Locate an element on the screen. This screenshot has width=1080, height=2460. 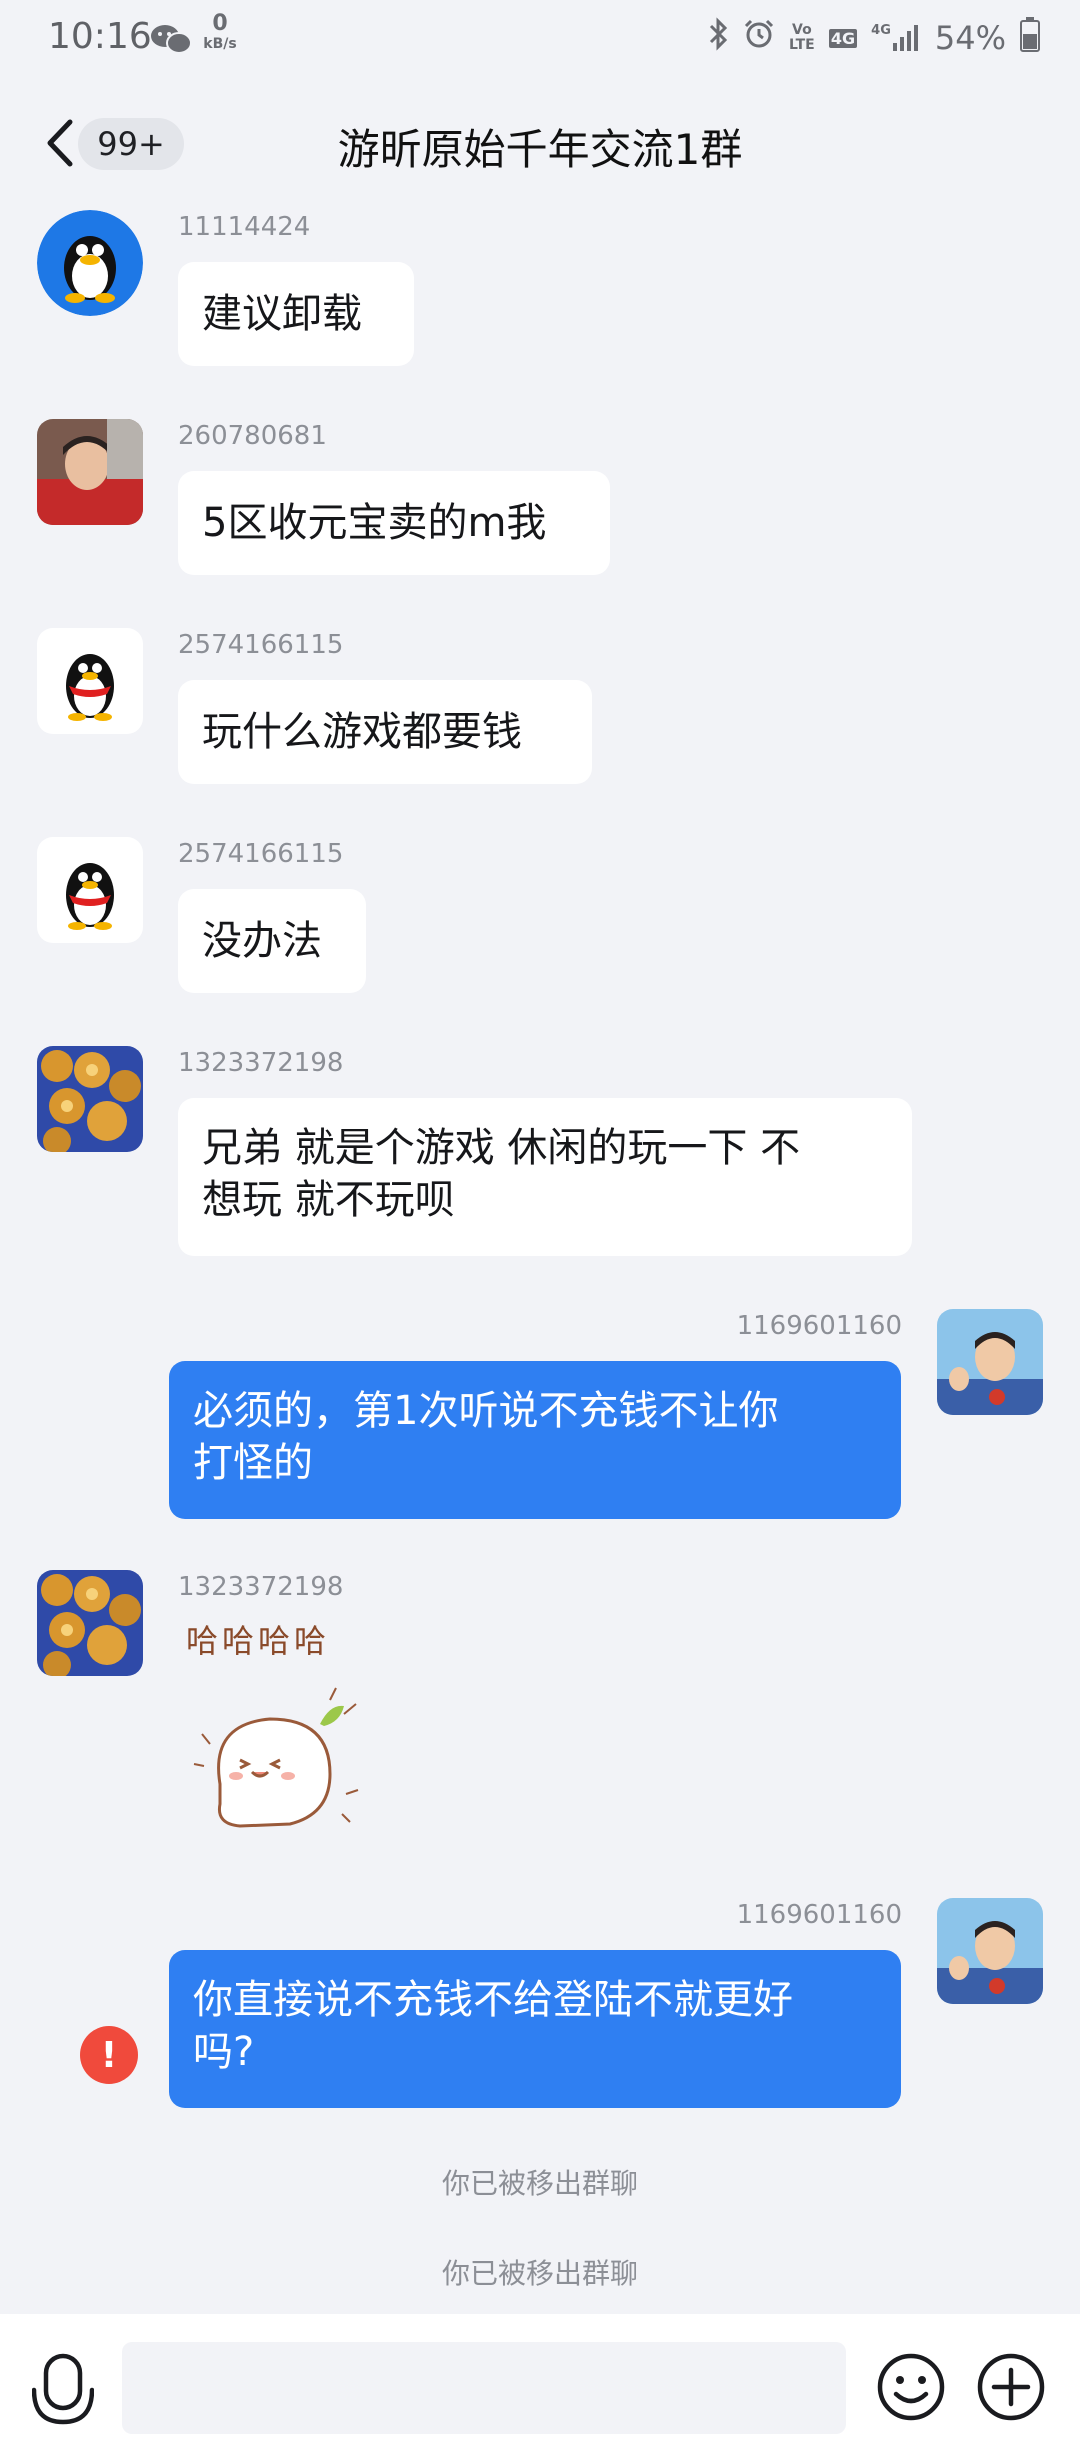
message-input is located at coordinates (484, 2388).